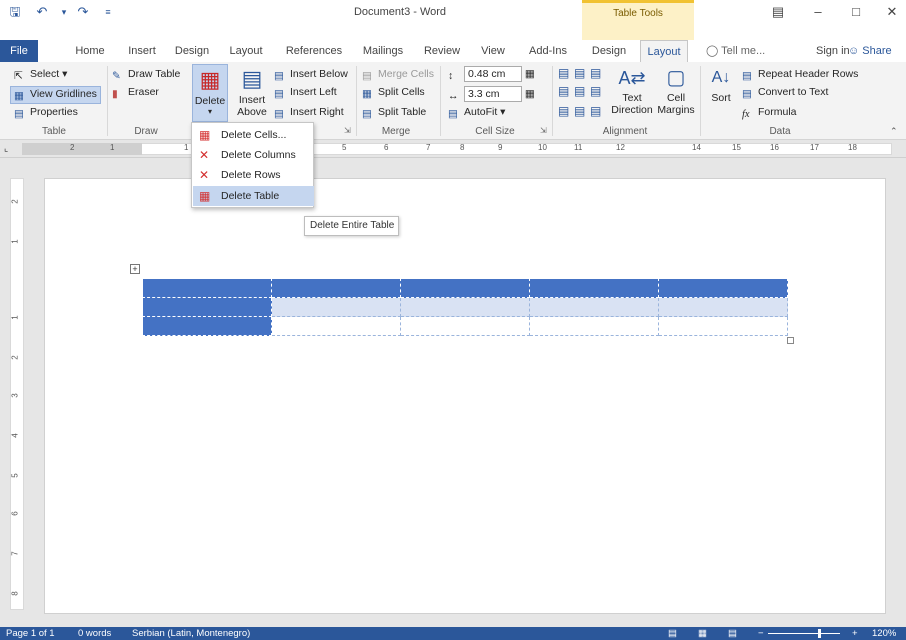  What do you see at coordinates (246, 51) in the screenshot?
I see `tab-layout: Layout` at bounding box center [246, 51].